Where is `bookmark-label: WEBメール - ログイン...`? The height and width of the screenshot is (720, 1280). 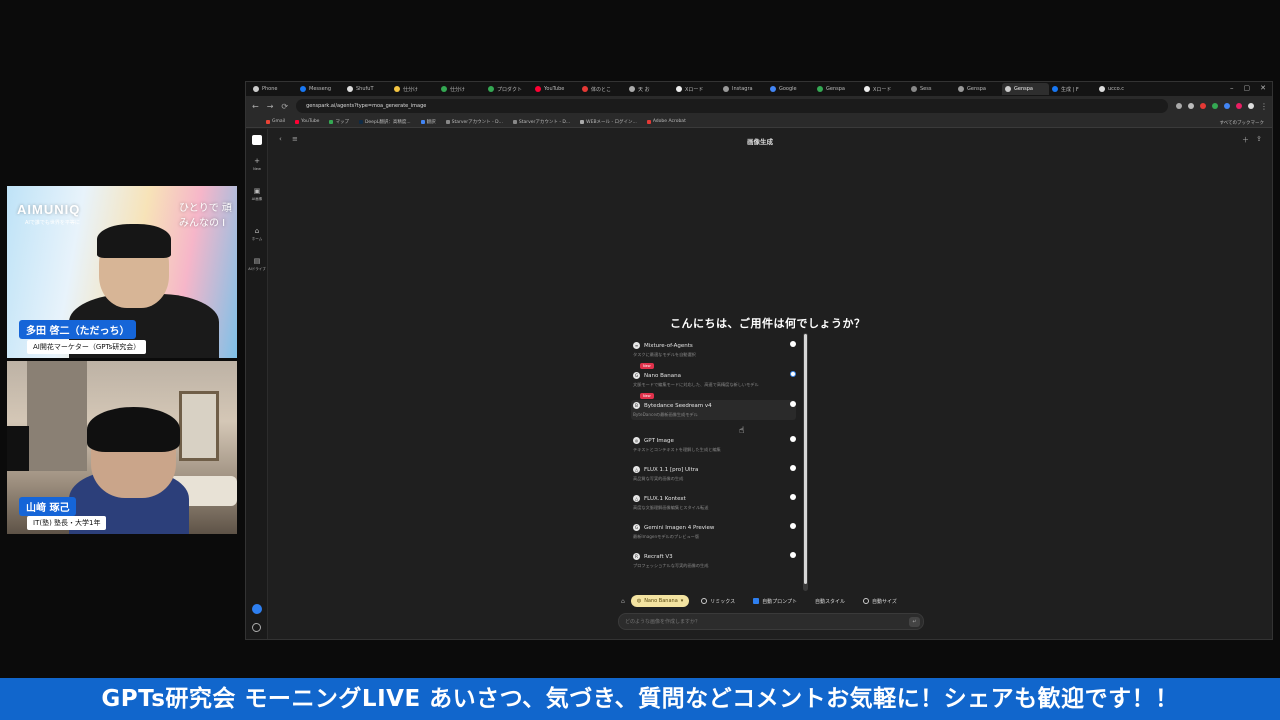
bookmark-label: WEBメール - ログイン... is located at coordinates (611, 122).